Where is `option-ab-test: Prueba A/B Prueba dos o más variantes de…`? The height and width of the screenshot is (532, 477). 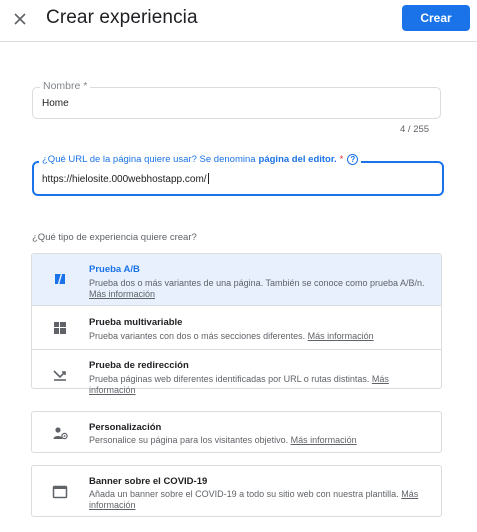
option-ab-test: Prueba A/B Prueba dos o más variantes de… is located at coordinates (236, 279).